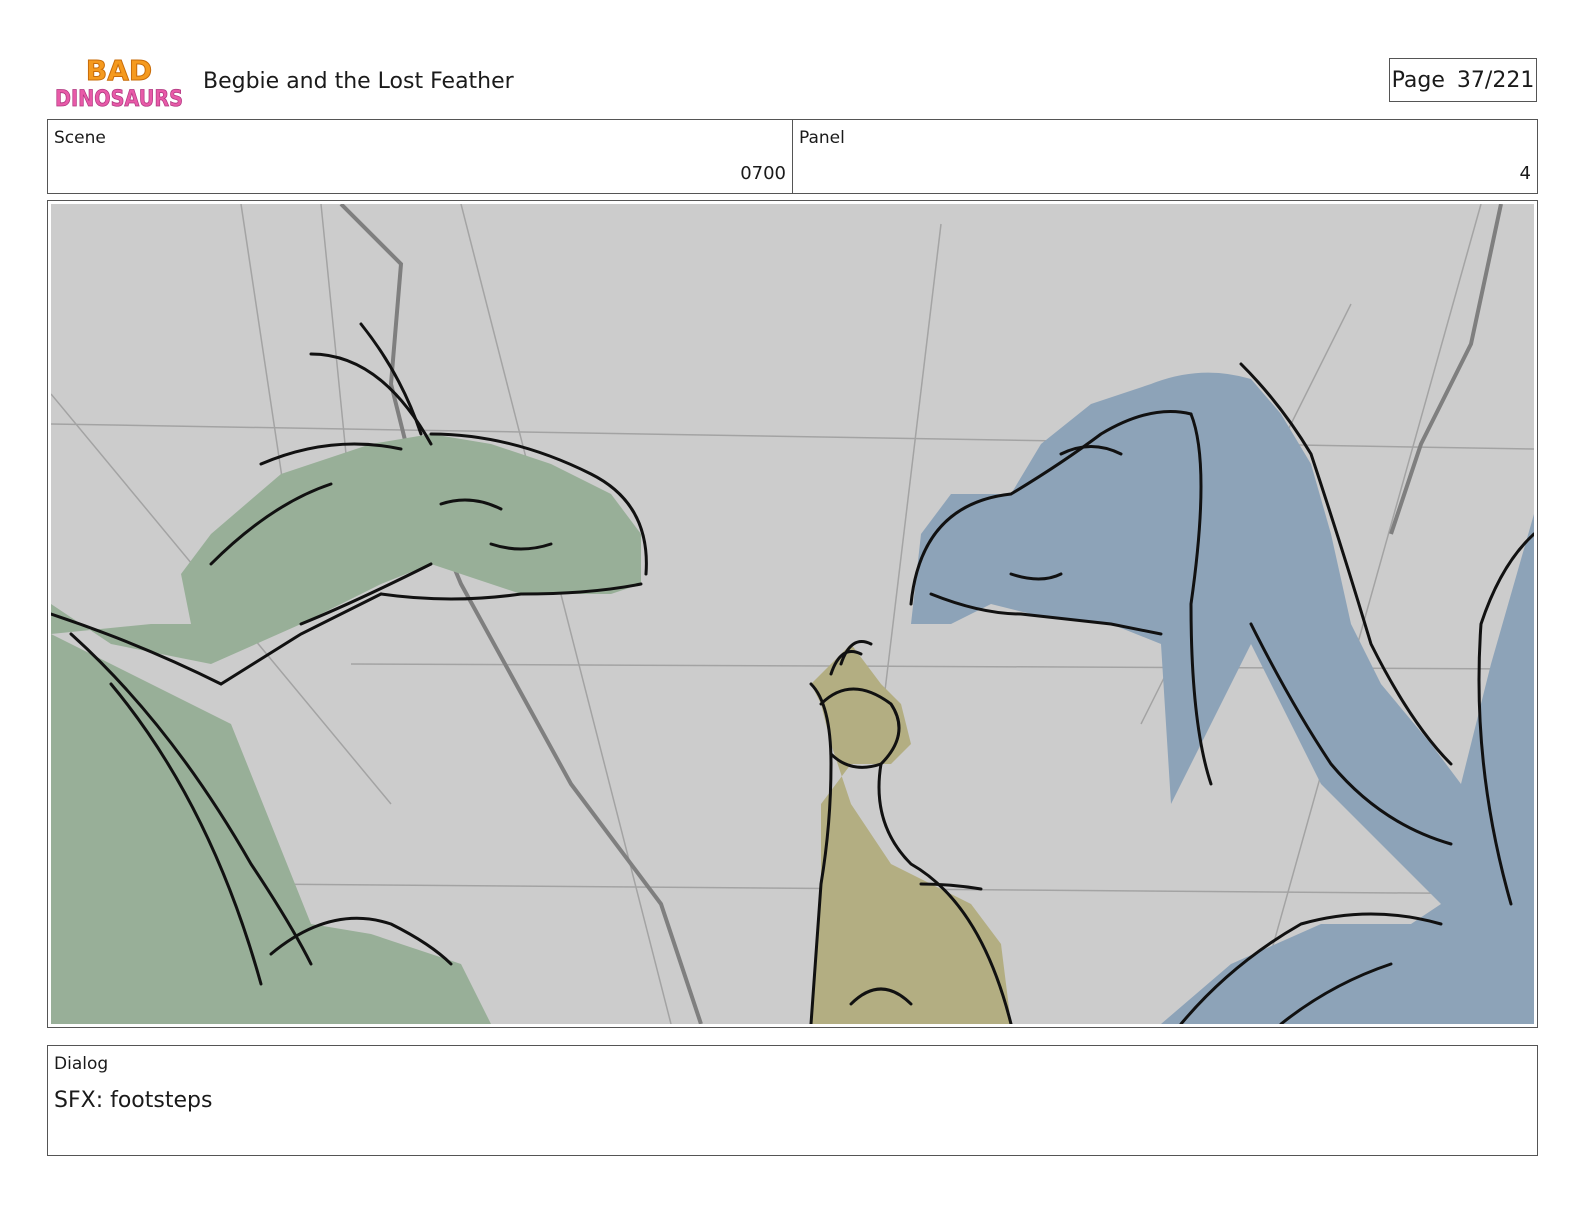 The image size is (1584, 1224). Describe the element at coordinates (1418, 80) in the screenshot. I see `page-label: Page` at that location.